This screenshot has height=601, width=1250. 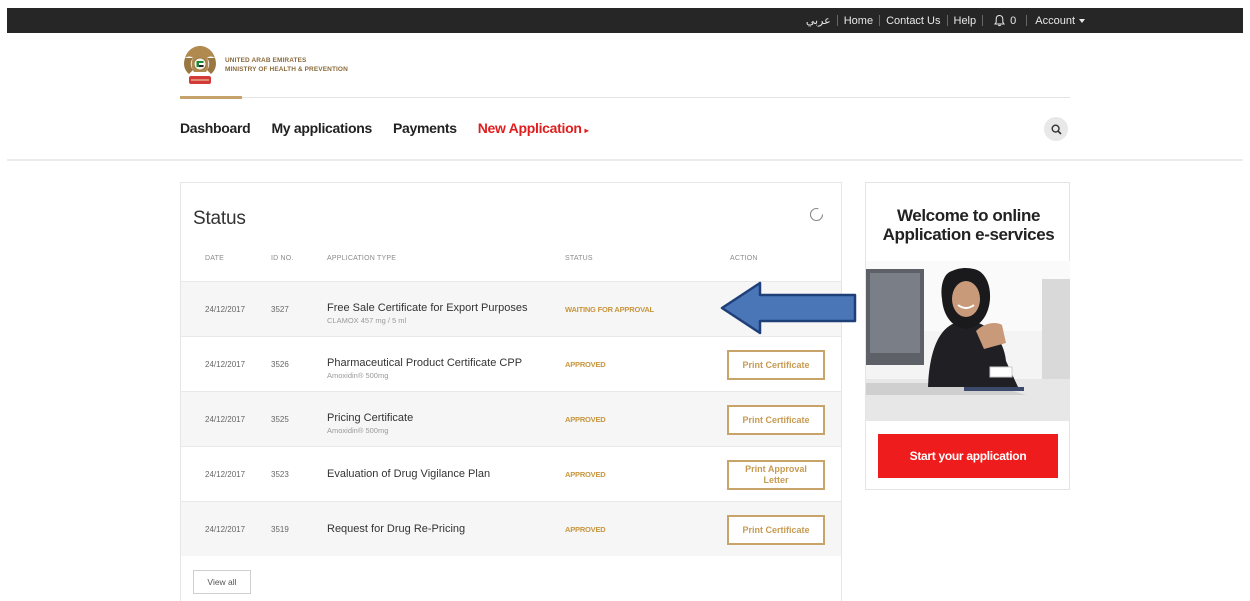 I want to click on row-id: 3523, so click(x=280, y=474).